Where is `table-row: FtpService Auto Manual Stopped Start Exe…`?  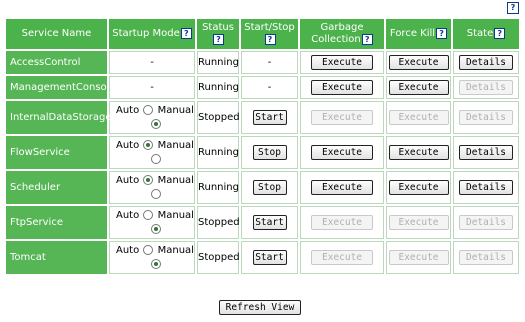
table-row: FtpService Auto Manual Stopped Start Exe… is located at coordinates (262, 222).